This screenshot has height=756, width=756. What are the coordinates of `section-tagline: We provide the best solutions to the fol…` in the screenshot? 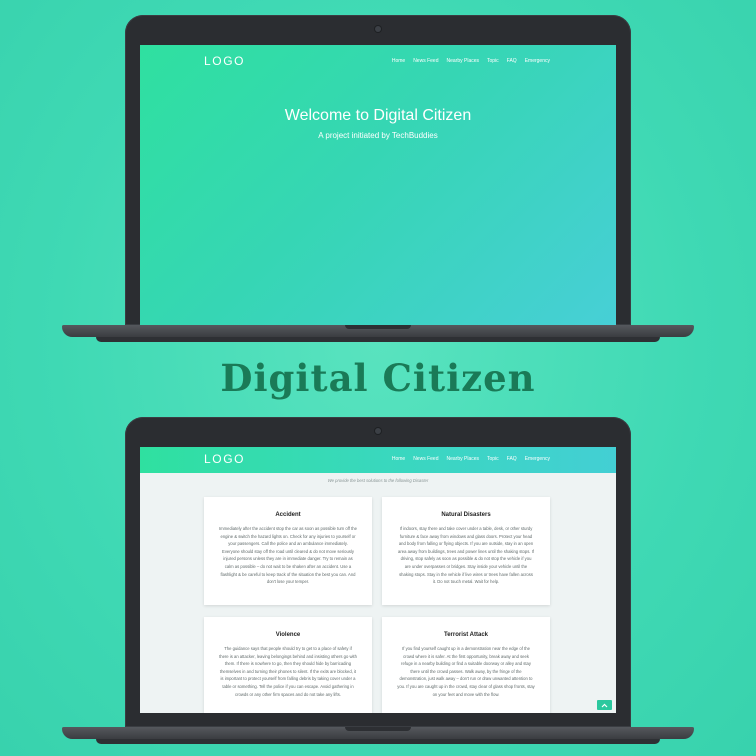 It's located at (378, 480).